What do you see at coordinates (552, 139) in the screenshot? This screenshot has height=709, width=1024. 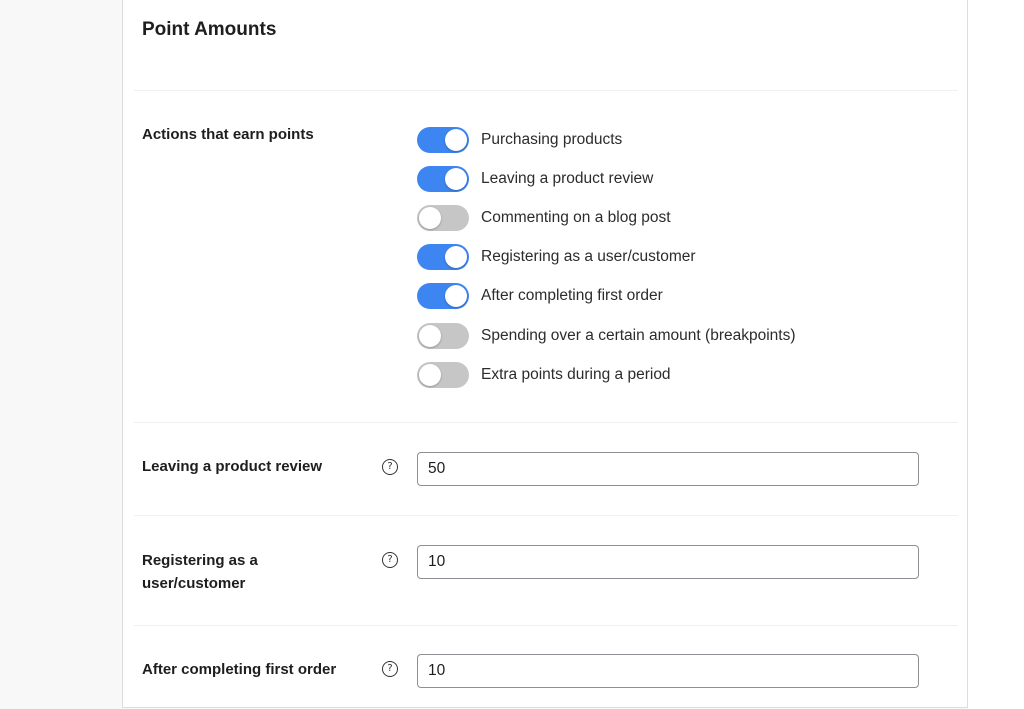 I see `toggle-label: Purchasing products` at bounding box center [552, 139].